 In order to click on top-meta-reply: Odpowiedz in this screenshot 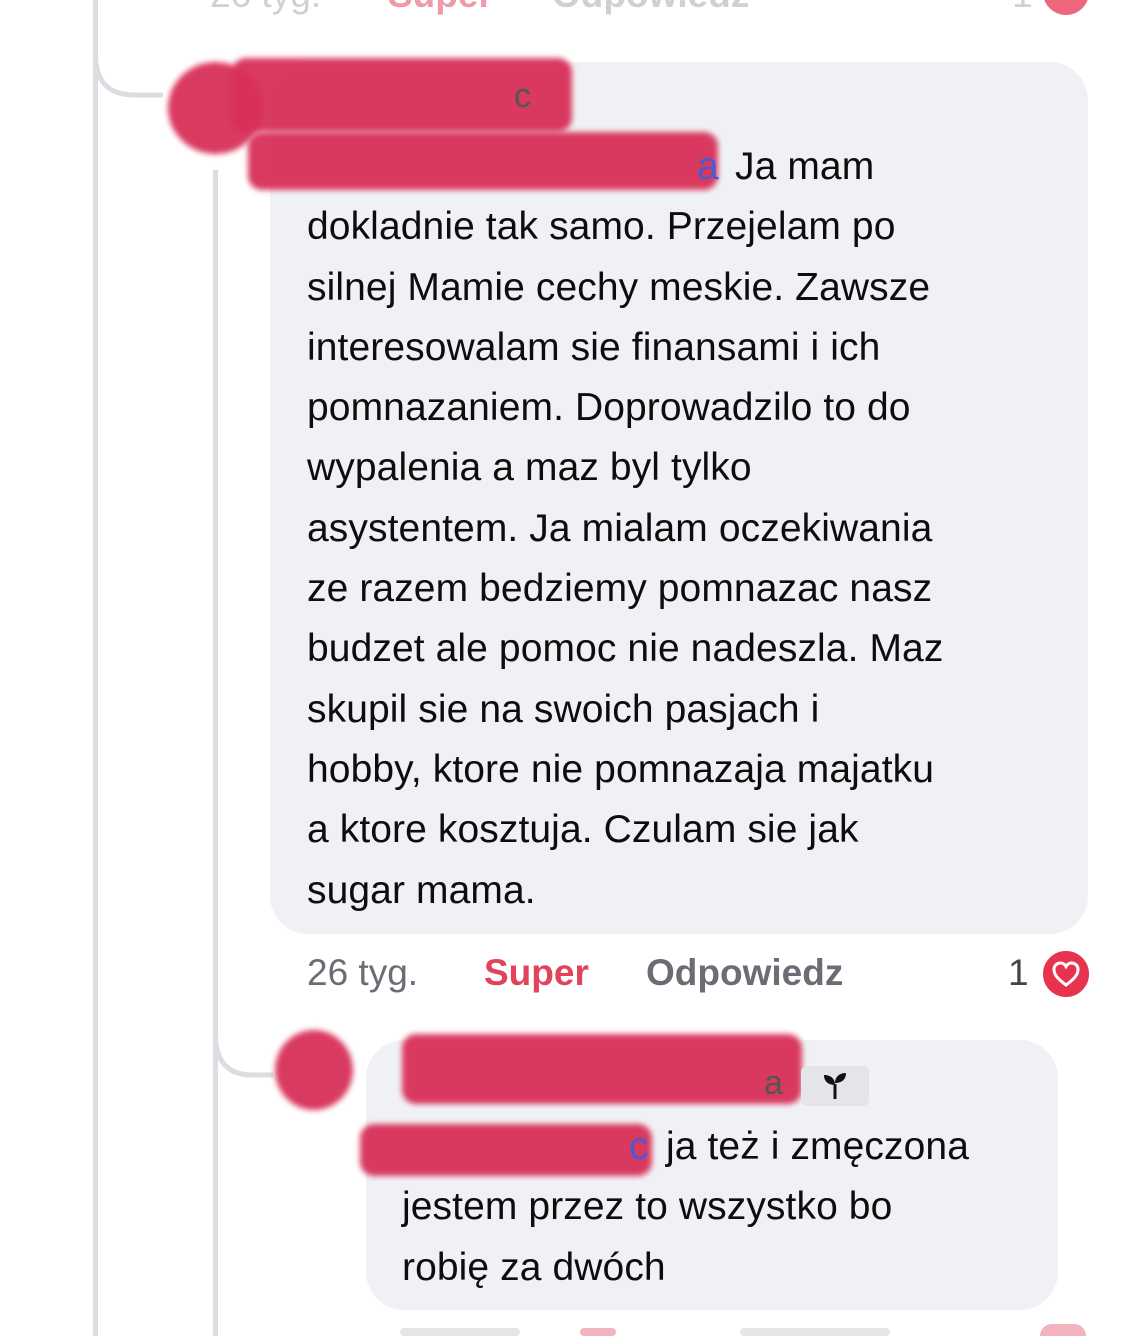, I will do `click(650, 8)`.